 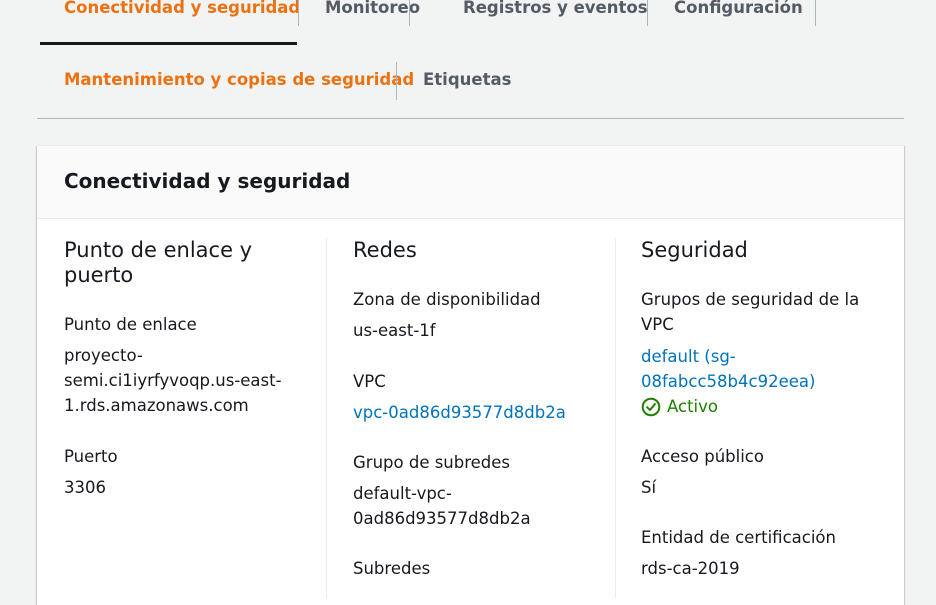 What do you see at coordinates (467, 79) in the screenshot?
I see `tab-etiquetas: Etiquetas` at bounding box center [467, 79].